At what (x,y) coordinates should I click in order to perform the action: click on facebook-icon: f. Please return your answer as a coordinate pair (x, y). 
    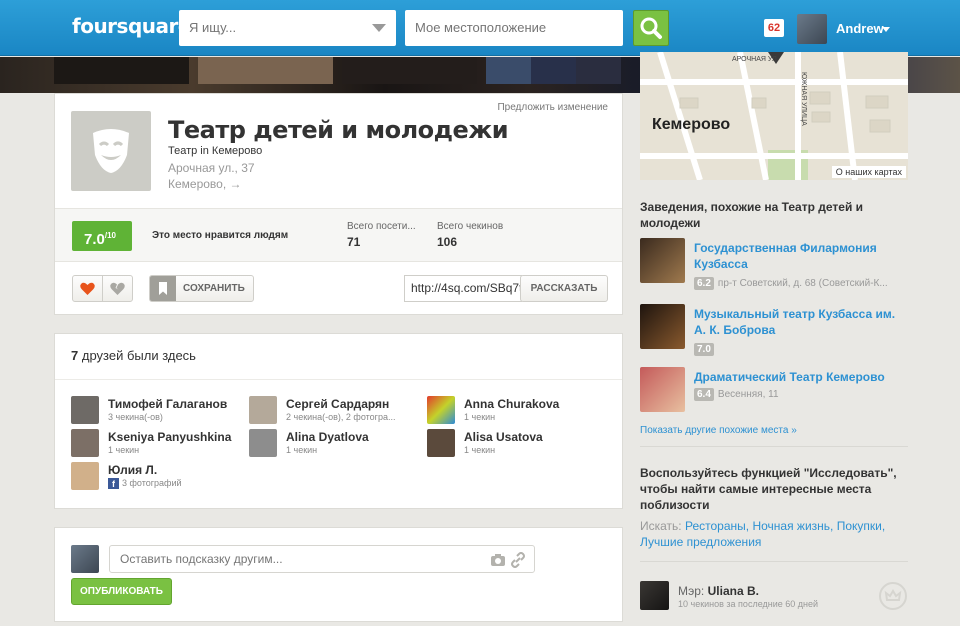
    Looking at the image, I should click on (113, 483).